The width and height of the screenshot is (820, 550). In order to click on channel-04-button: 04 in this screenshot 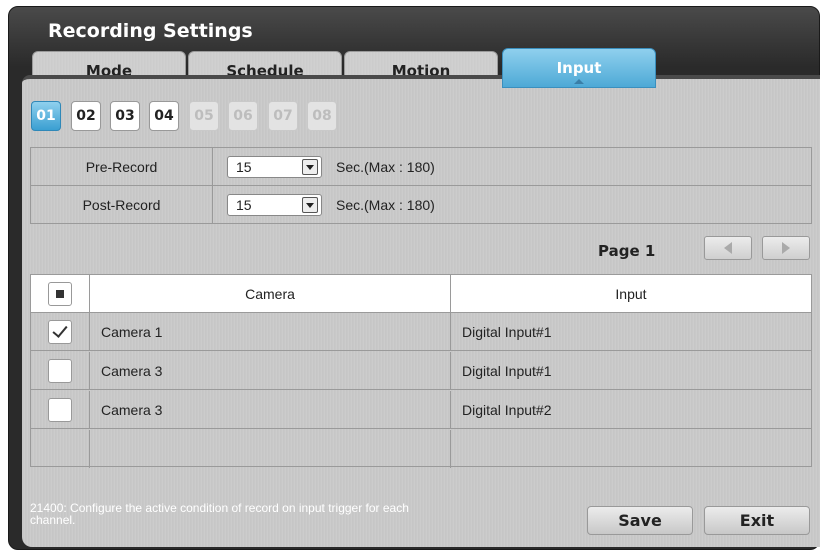, I will do `click(164, 116)`.